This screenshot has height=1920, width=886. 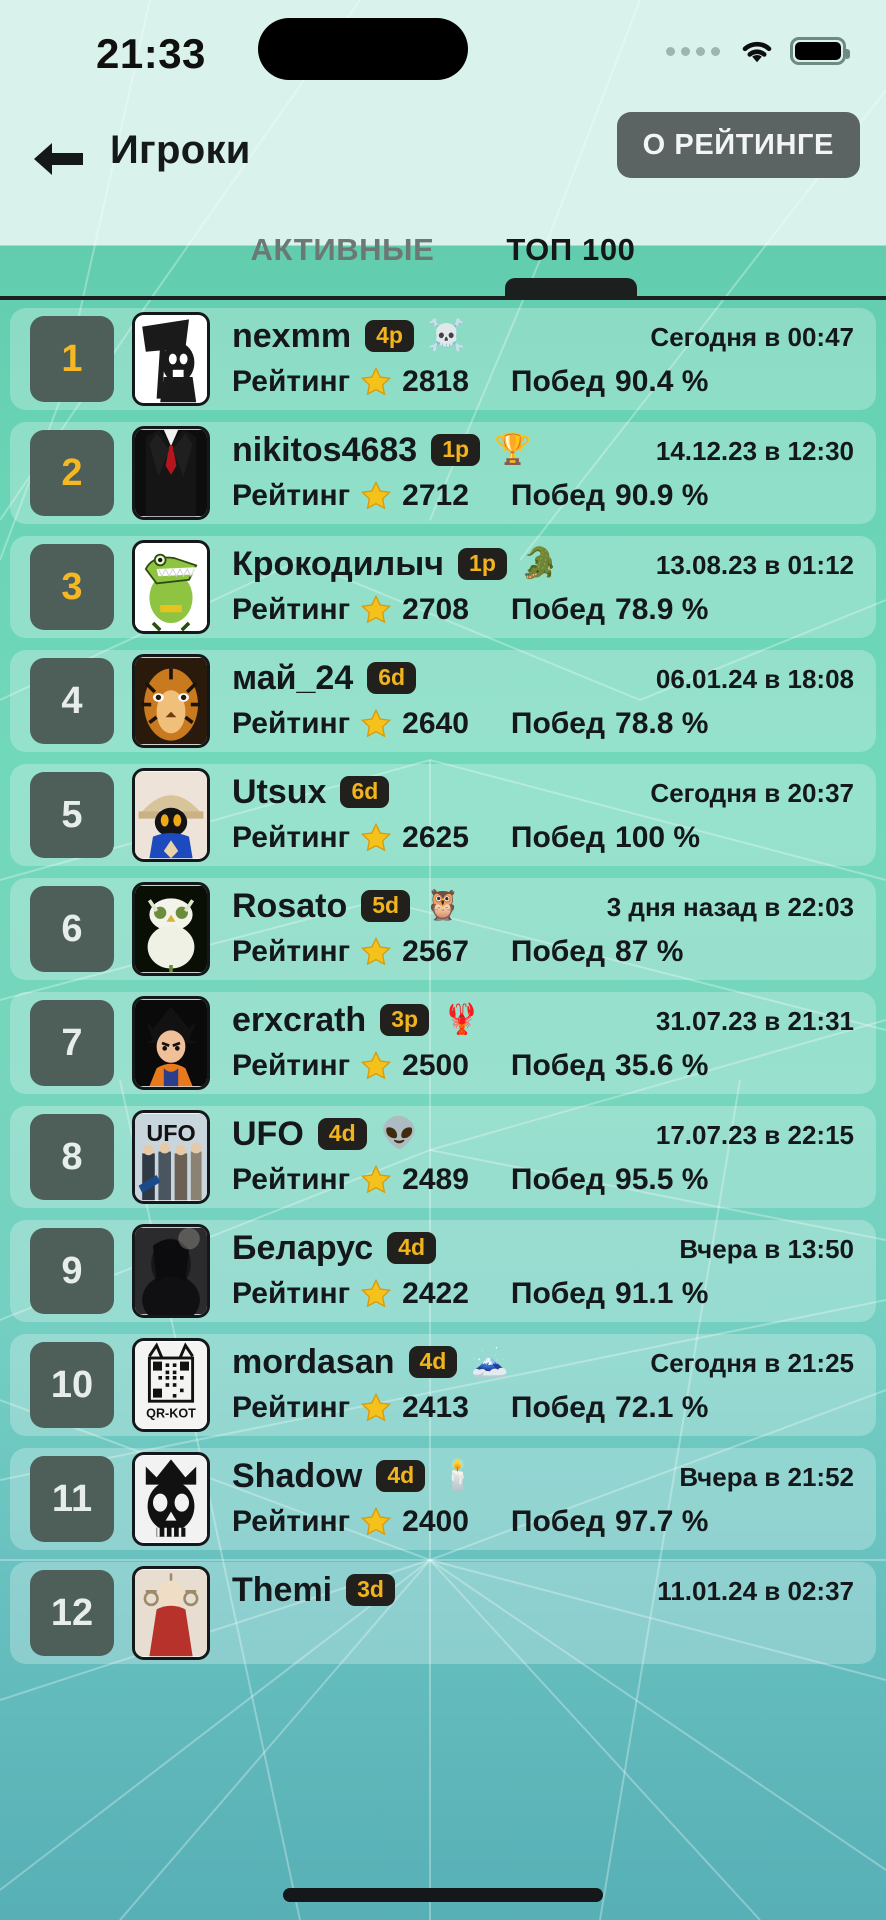 What do you see at coordinates (730, 907) in the screenshot?
I see `last-seen-time: 3 дня назад в 22:03` at bounding box center [730, 907].